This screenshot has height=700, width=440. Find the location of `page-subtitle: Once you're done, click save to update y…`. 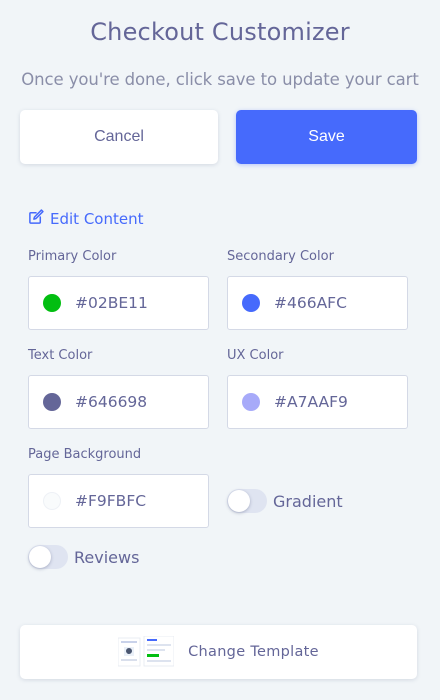

page-subtitle: Once you're done, click save to update y… is located at coordinates (220, 79).